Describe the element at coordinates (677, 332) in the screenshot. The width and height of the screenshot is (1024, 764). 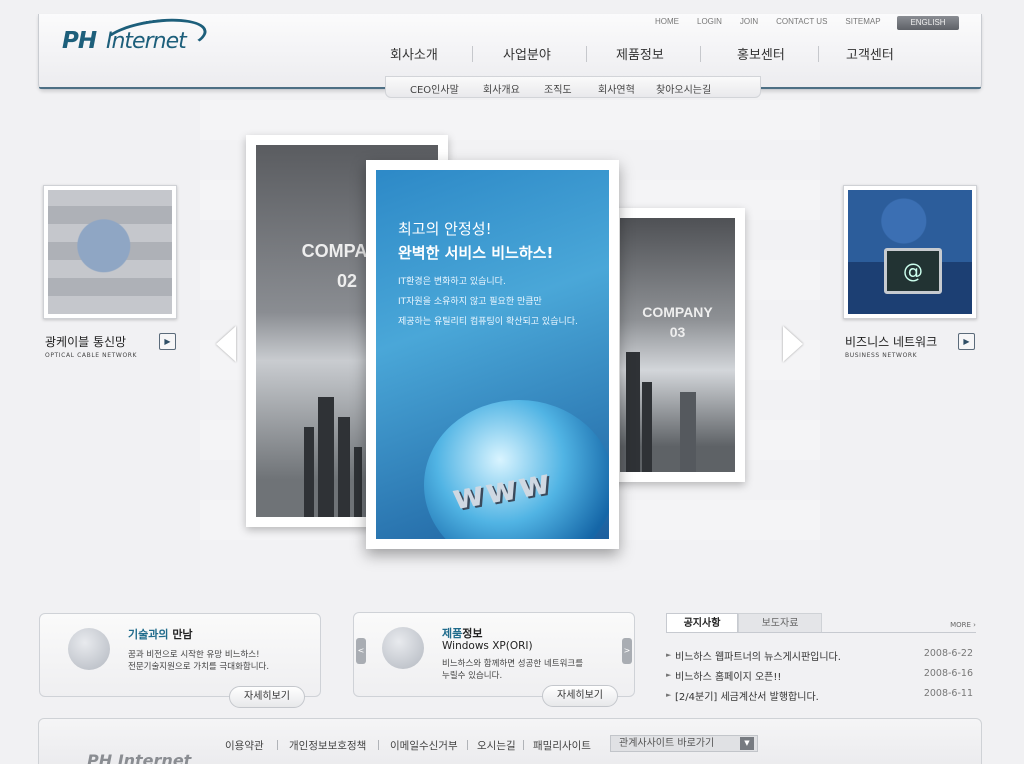
I see `card-number: 03` at that location.